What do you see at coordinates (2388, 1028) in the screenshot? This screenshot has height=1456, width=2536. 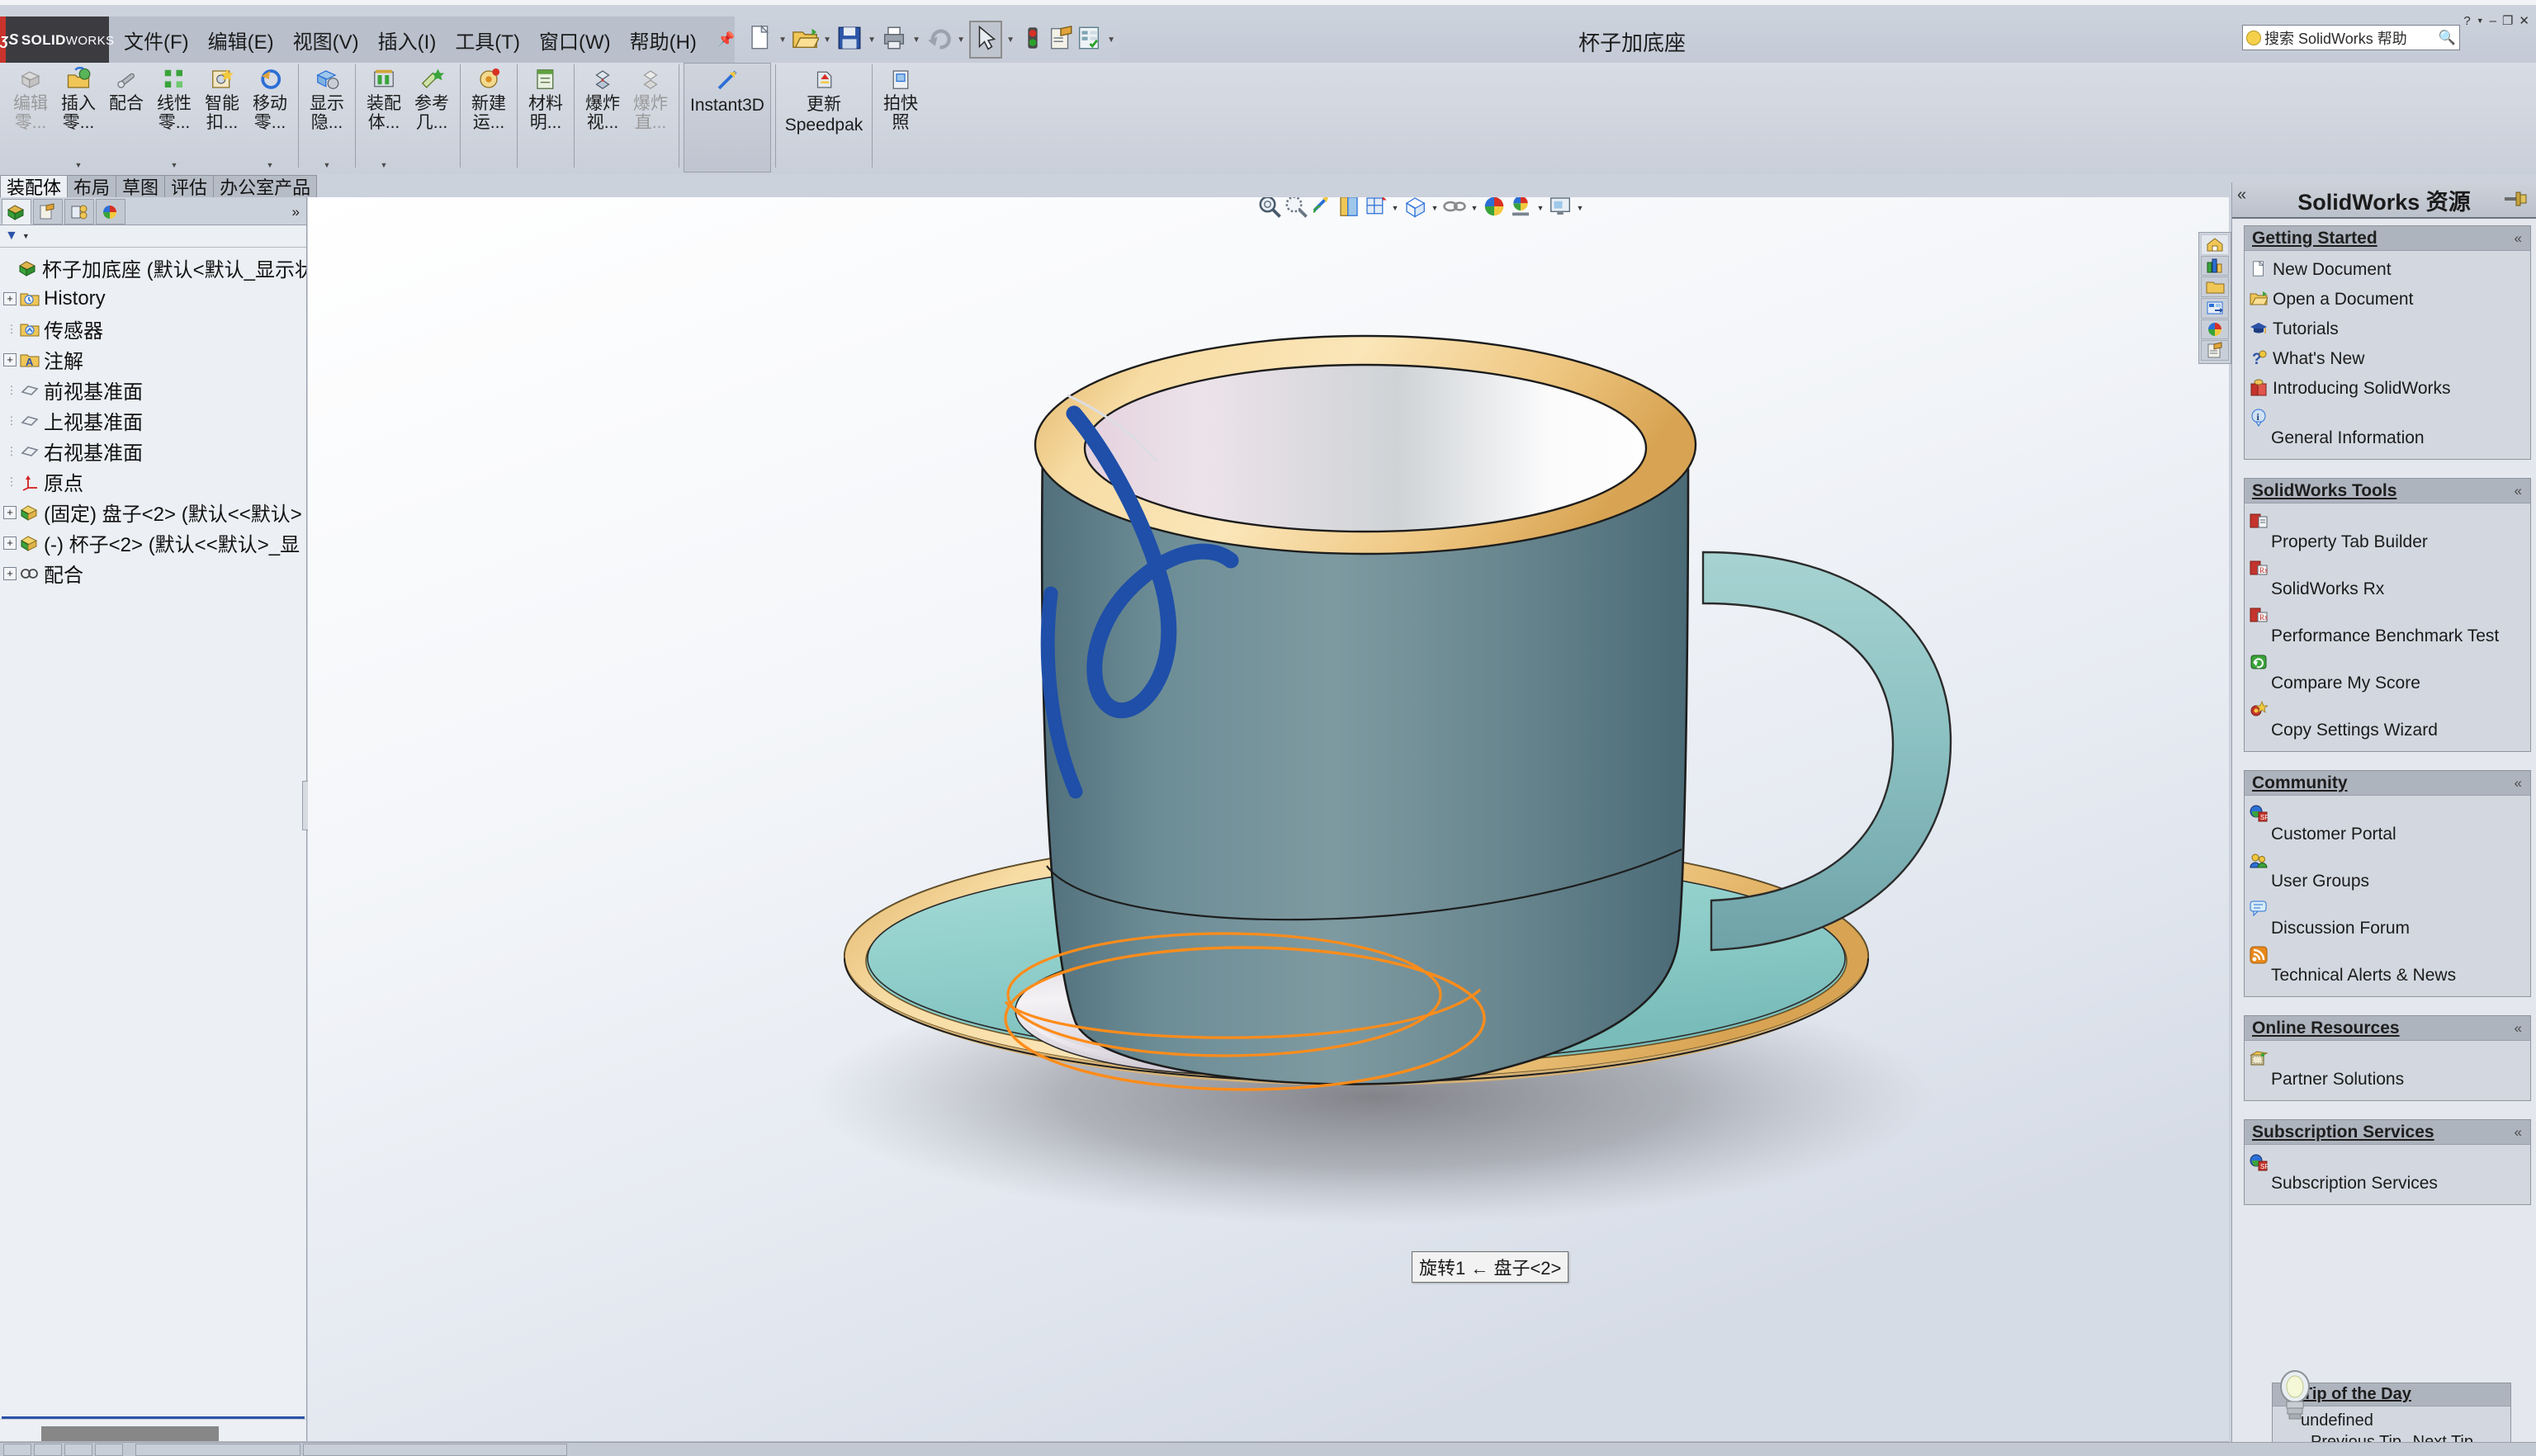 I see `task-pane-section-header: Online Resources «` at bounding box center [2388, 1028].